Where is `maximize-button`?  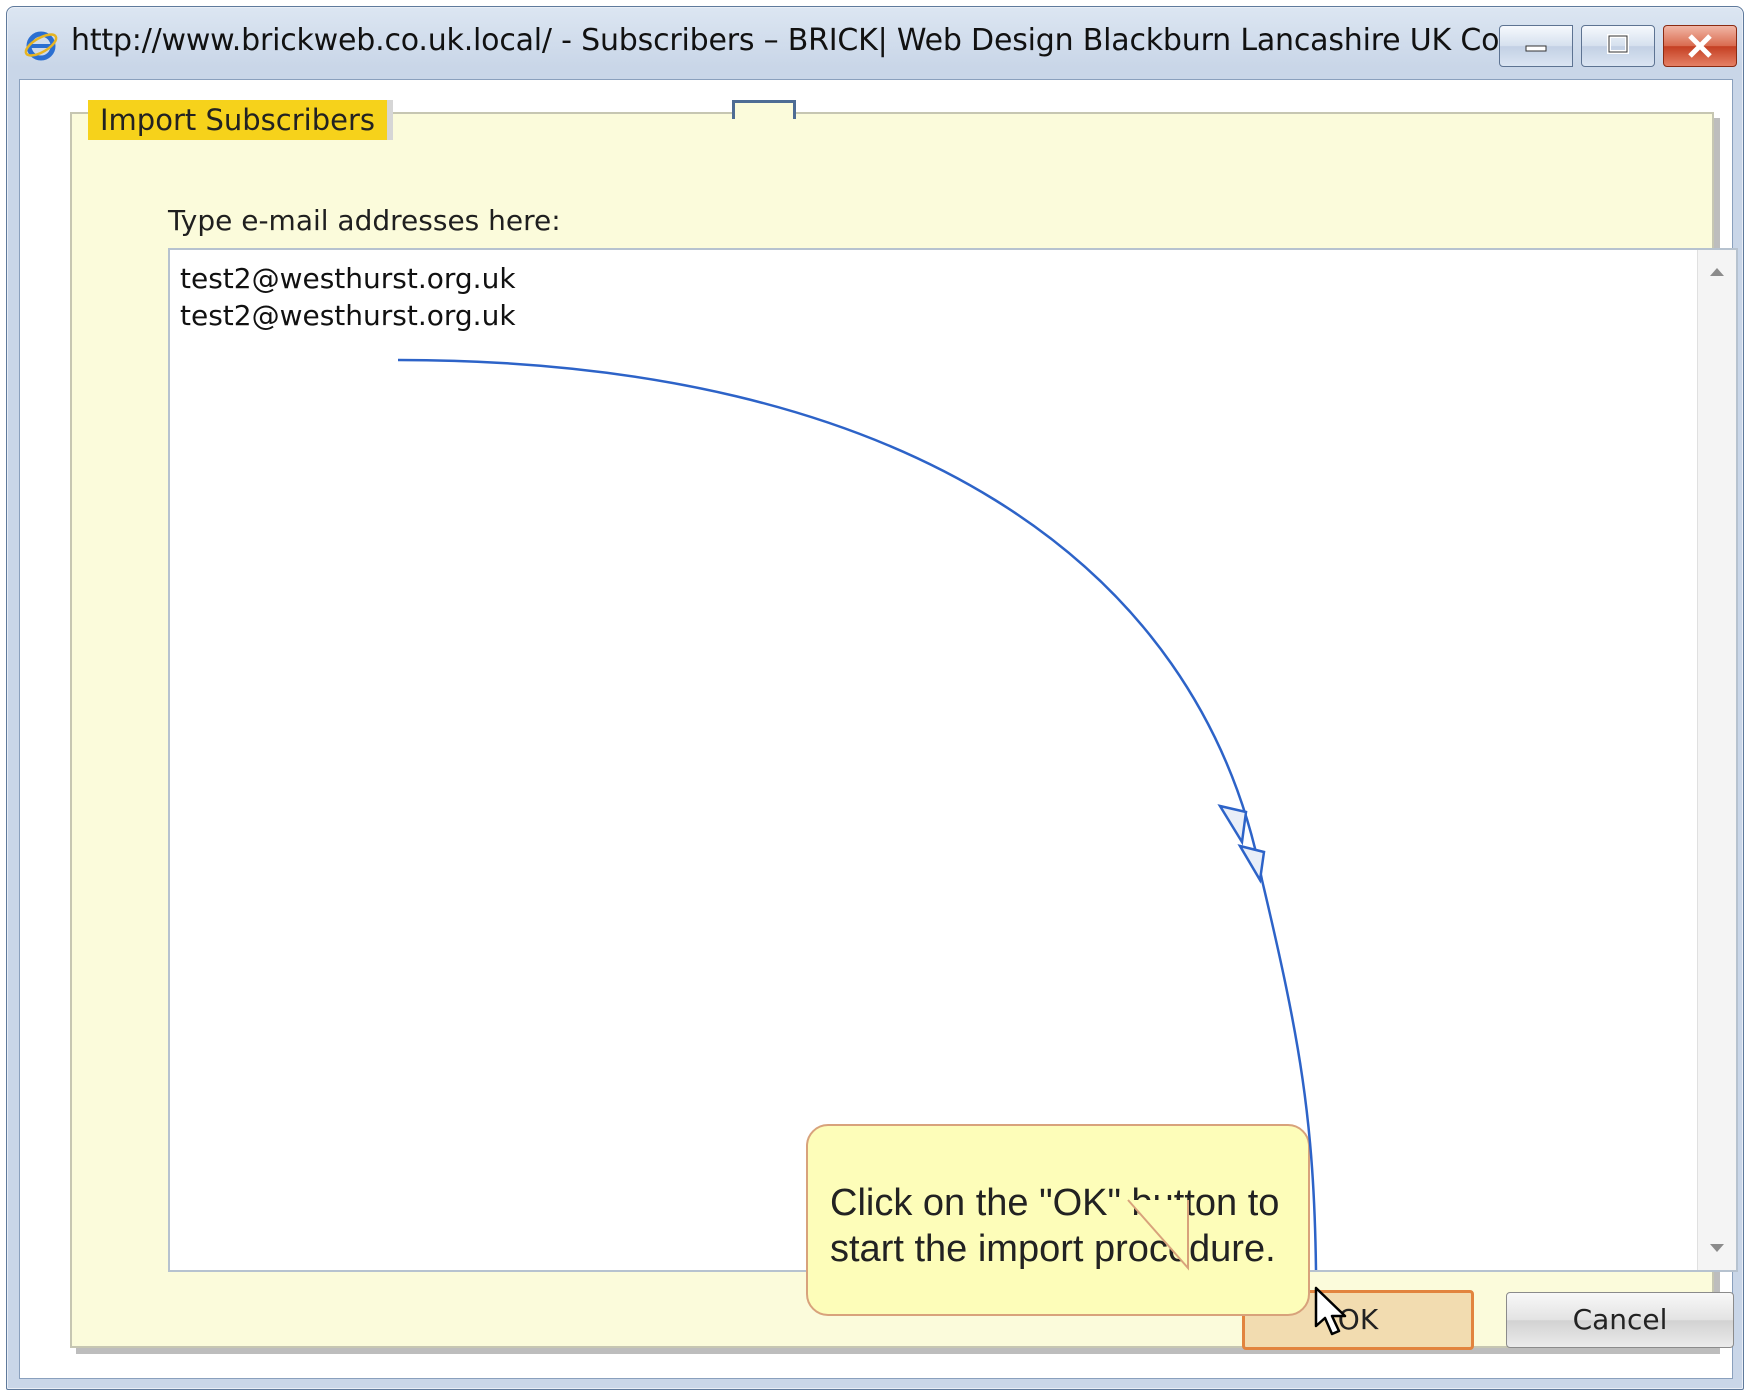 maximize-button is located at coordinates (1618, 46).